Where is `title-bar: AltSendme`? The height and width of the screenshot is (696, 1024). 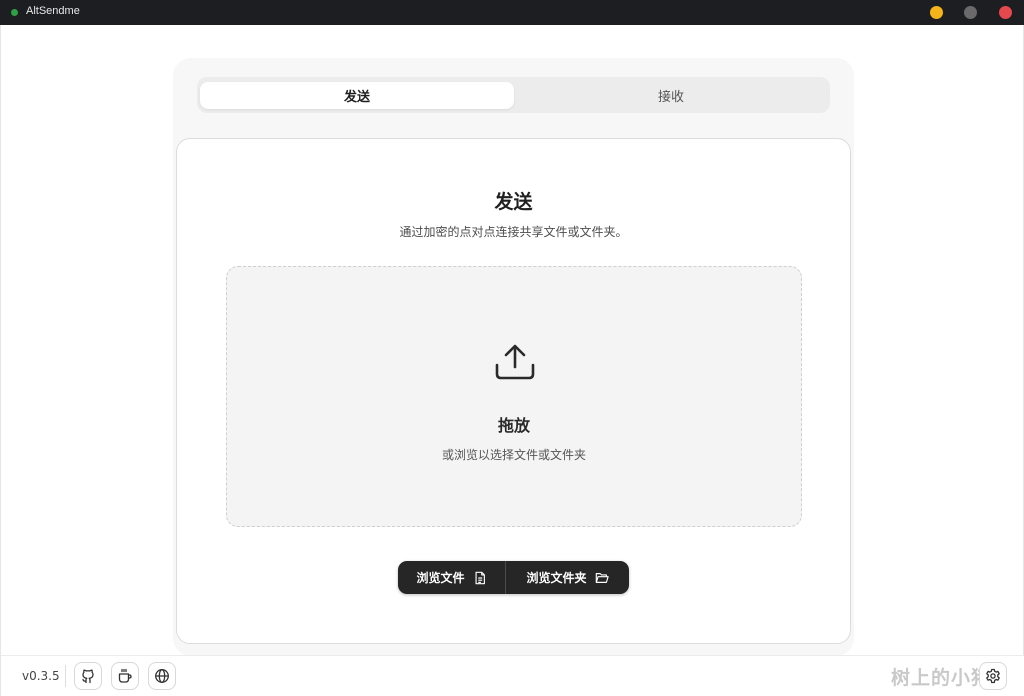
title-bar: AltSendme is located at coordinates (512, 12).